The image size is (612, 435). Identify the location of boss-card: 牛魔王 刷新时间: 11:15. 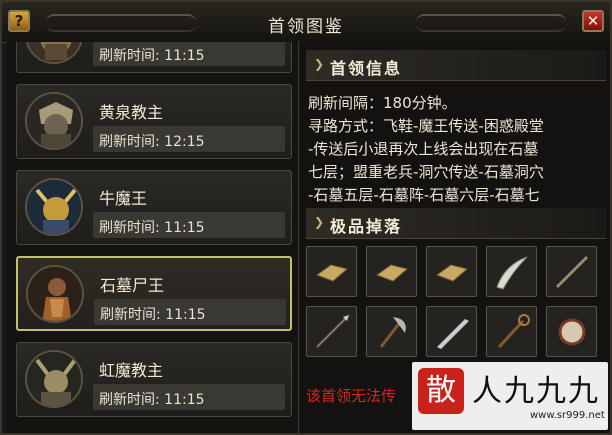
(154, 207).